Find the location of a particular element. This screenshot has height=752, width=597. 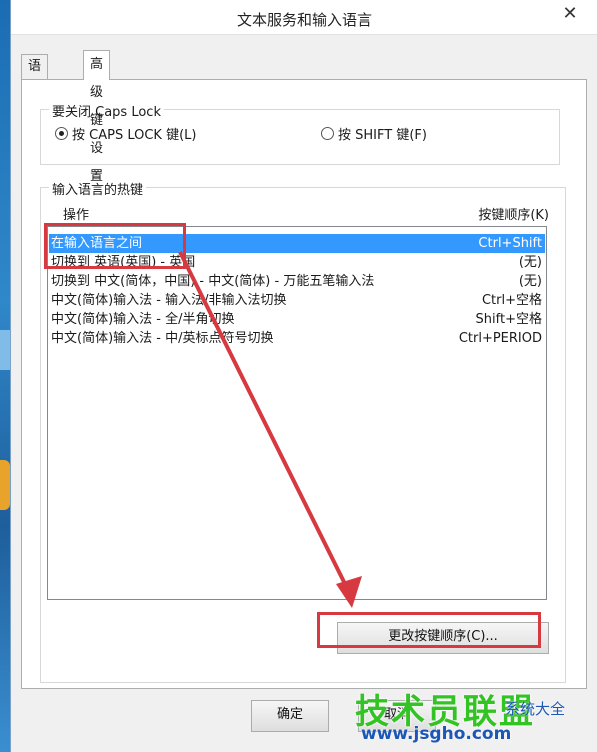

title-bar: 文本服务和输入语言 ✕ is located at coordinates (304, 17).